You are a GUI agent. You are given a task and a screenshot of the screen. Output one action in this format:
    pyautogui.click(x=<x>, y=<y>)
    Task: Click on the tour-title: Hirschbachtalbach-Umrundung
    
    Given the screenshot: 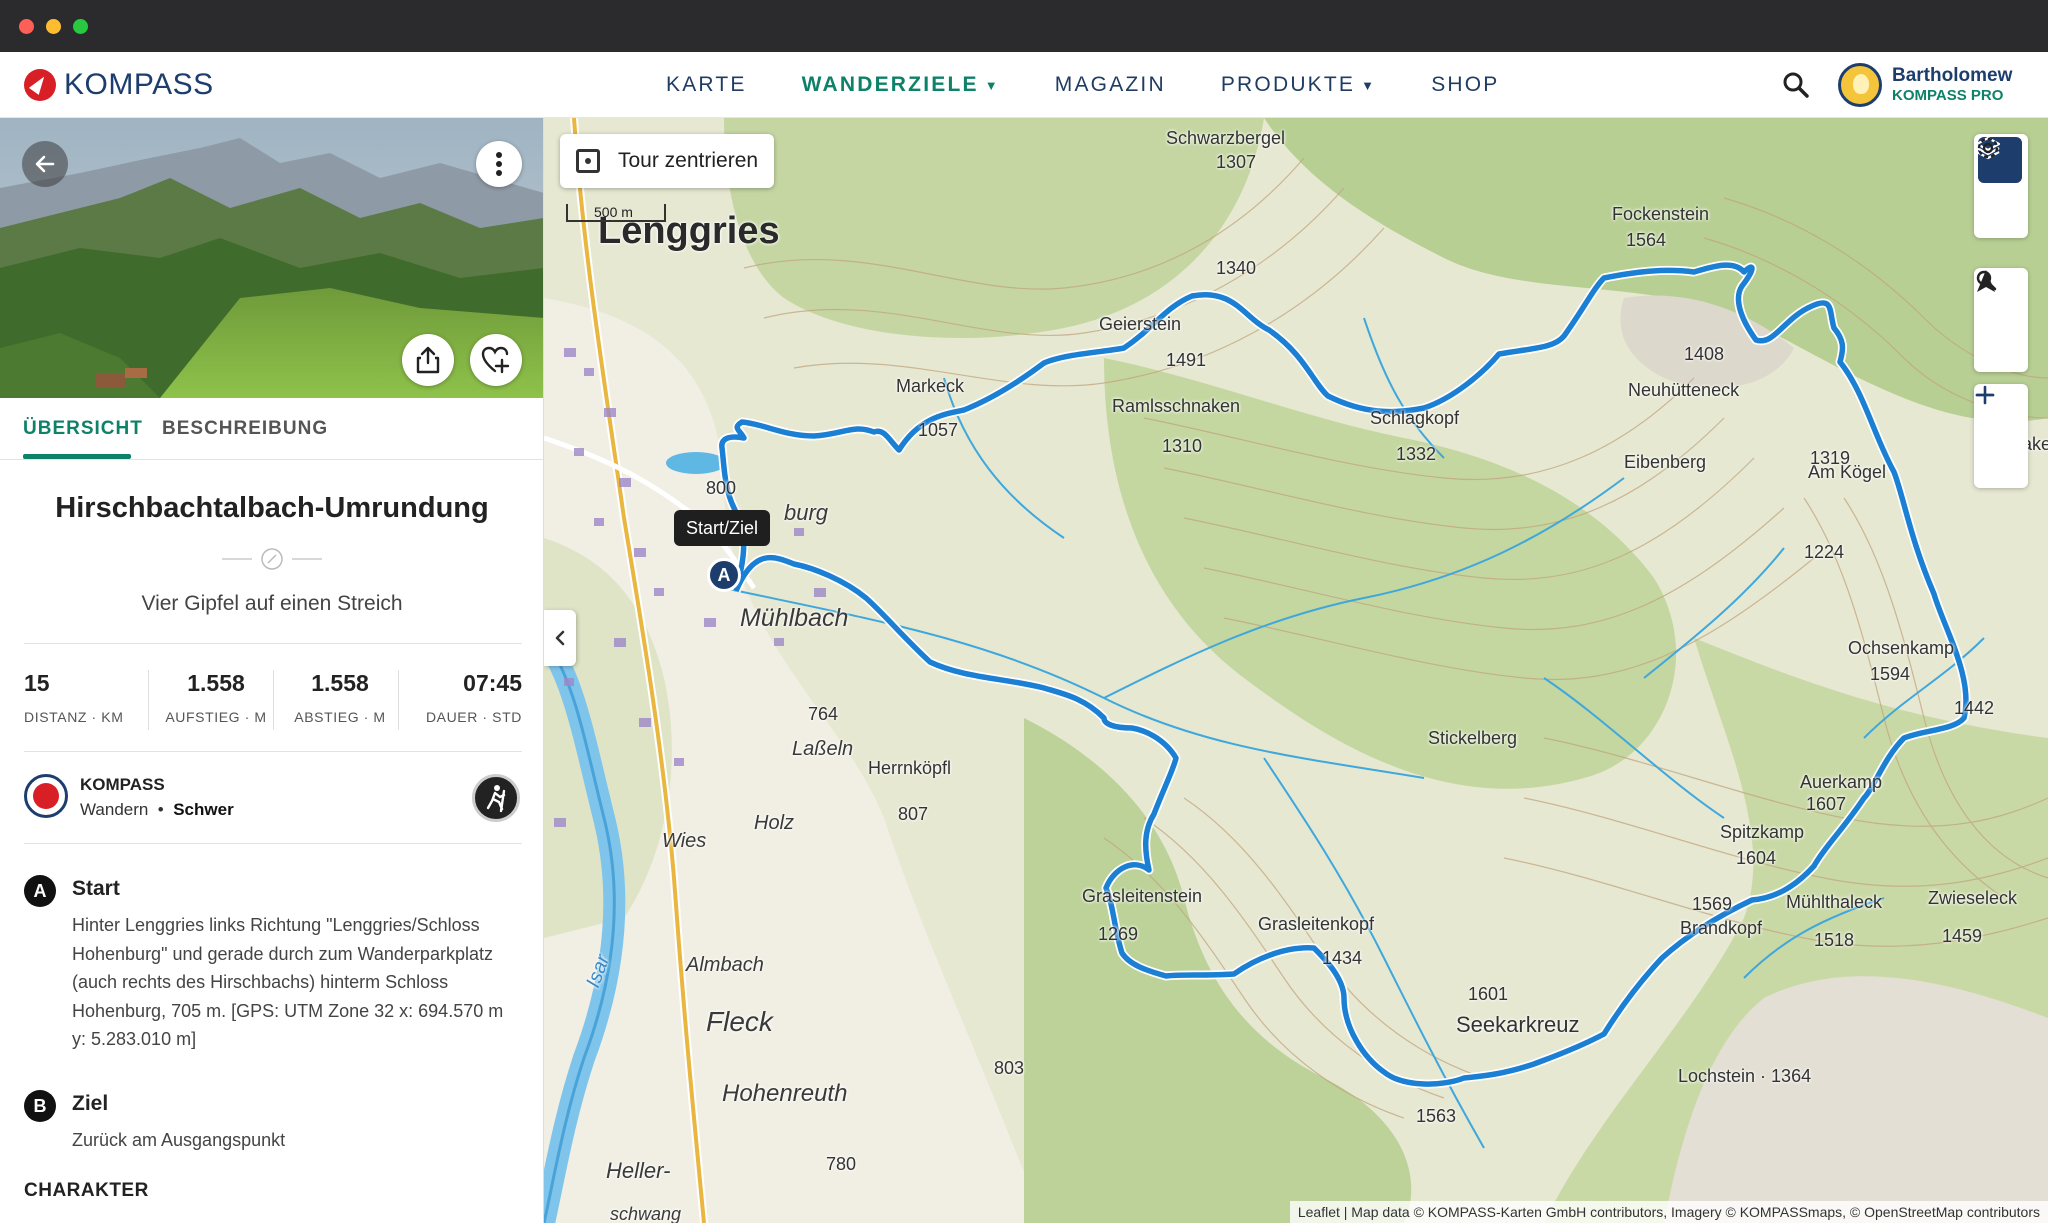 What is the action you would take?
    pyautogui.click(x=272, y=508)
    